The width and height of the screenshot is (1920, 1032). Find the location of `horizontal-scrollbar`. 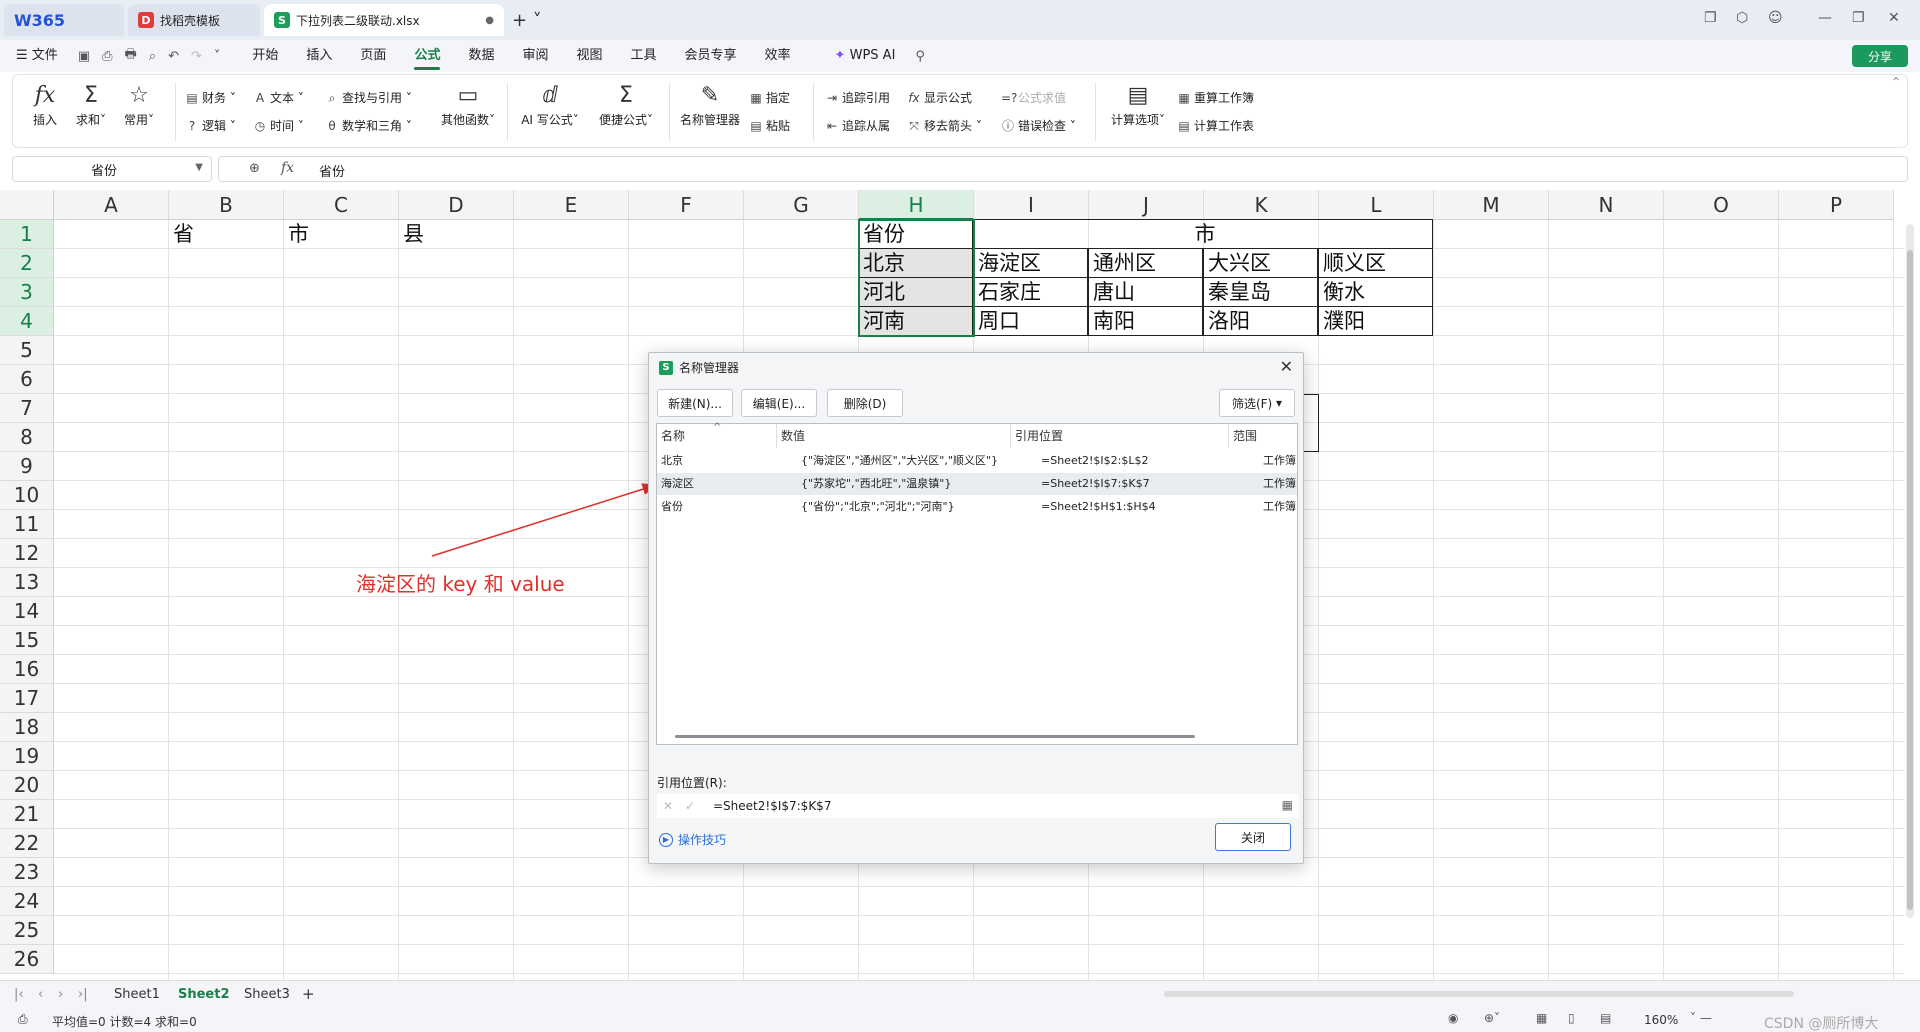

horizontal-scrollbar is located at coordinates (1479, 994).